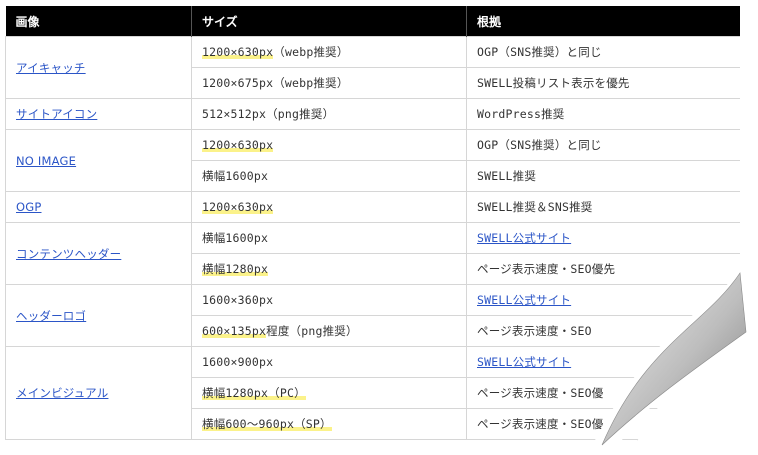 The height and width of the screenshot is (455, 758). I want to click on image-type-cell: NO IMAGE, so click(98, 160).